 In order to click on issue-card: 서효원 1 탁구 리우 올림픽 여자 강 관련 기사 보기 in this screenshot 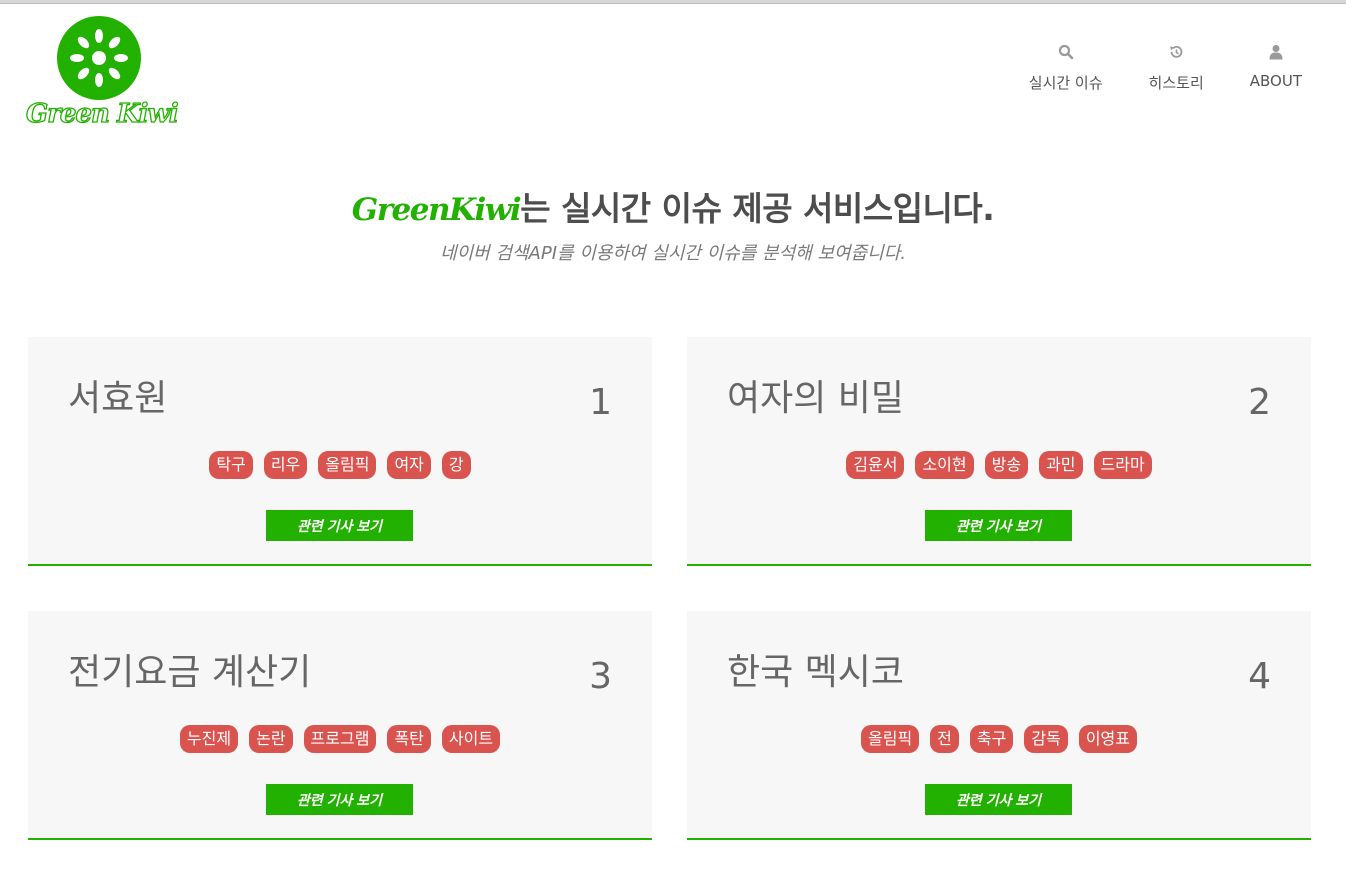, I will do `click(340, 451)`.